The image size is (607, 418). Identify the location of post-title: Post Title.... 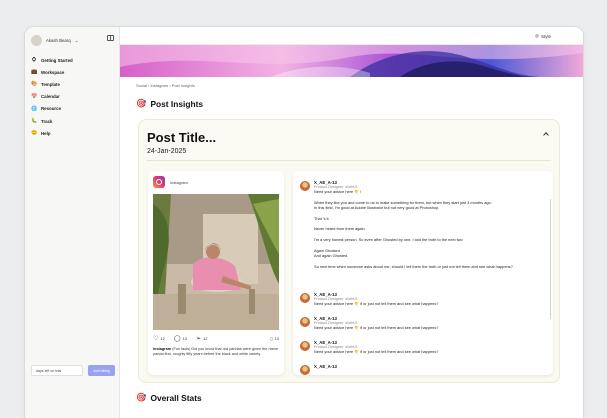
(182, 137).